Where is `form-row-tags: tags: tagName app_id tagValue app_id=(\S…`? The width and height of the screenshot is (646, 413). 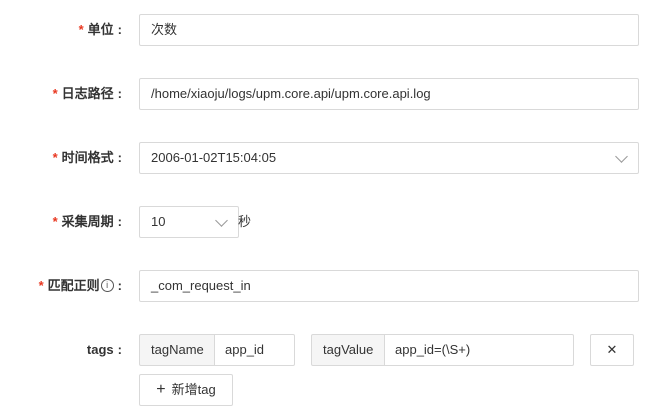 form-row-tags: tags: tagName app_id tagValue app_id=(\S… is located at coordinates (323, 350).